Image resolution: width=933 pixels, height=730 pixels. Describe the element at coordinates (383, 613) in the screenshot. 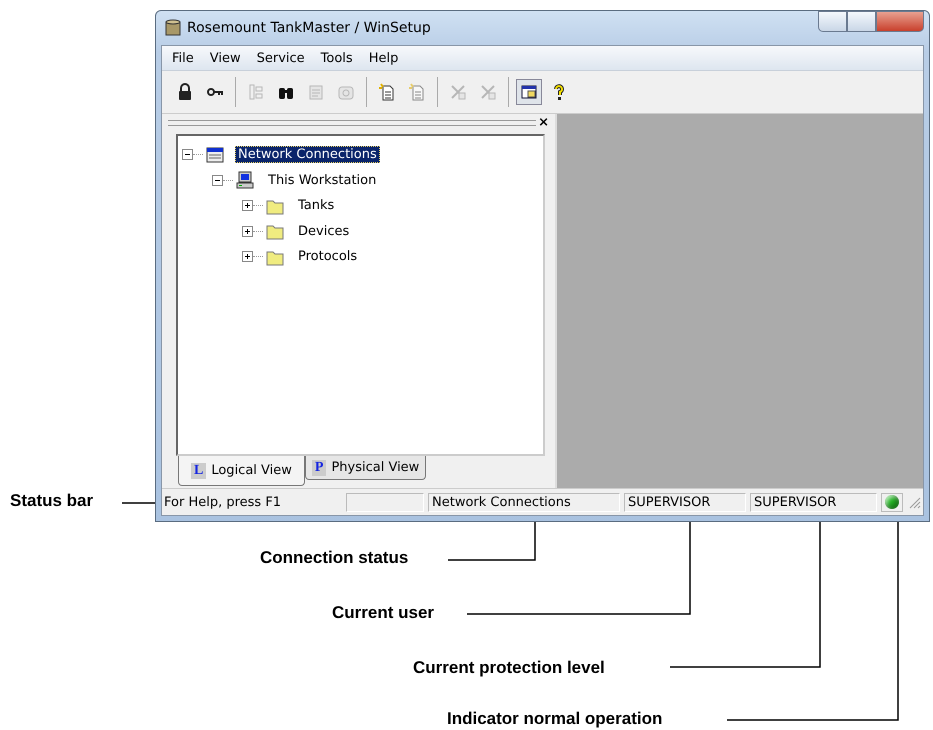

I see `callout-label: Current user` at that location.